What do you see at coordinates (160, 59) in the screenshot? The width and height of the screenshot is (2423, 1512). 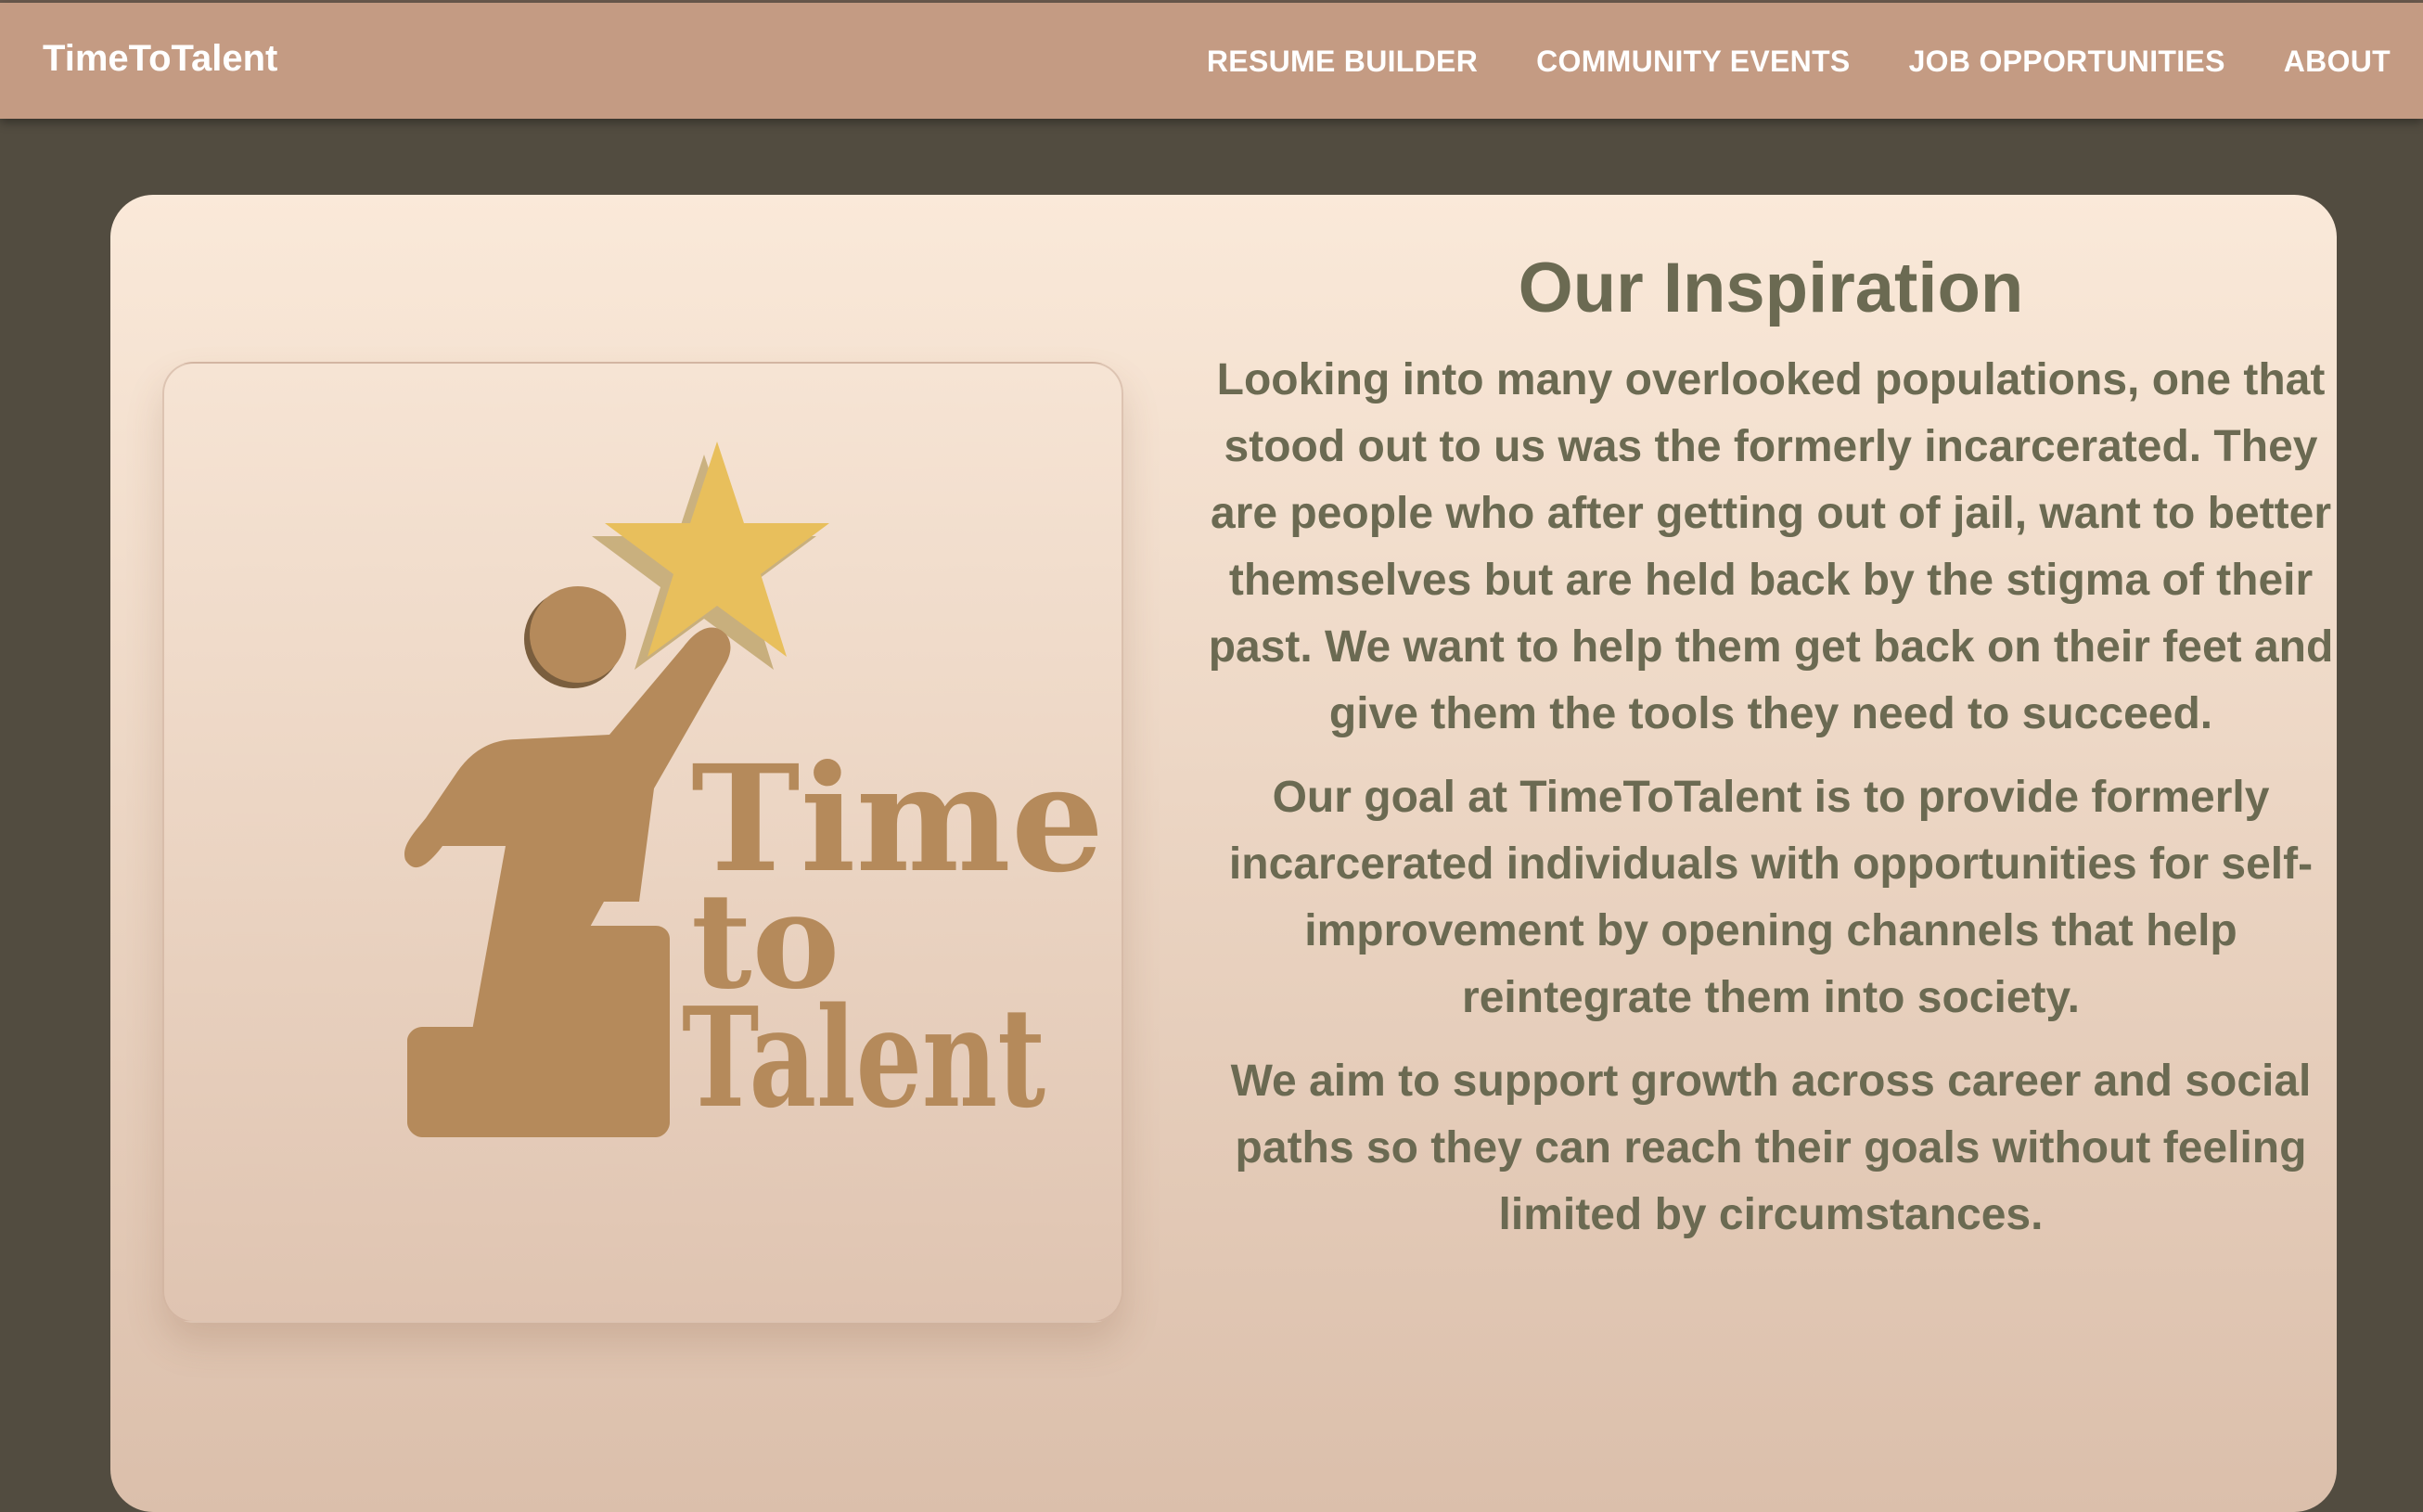 I see `brand-link: TimeToTalent` at bounding box center [160, 59].